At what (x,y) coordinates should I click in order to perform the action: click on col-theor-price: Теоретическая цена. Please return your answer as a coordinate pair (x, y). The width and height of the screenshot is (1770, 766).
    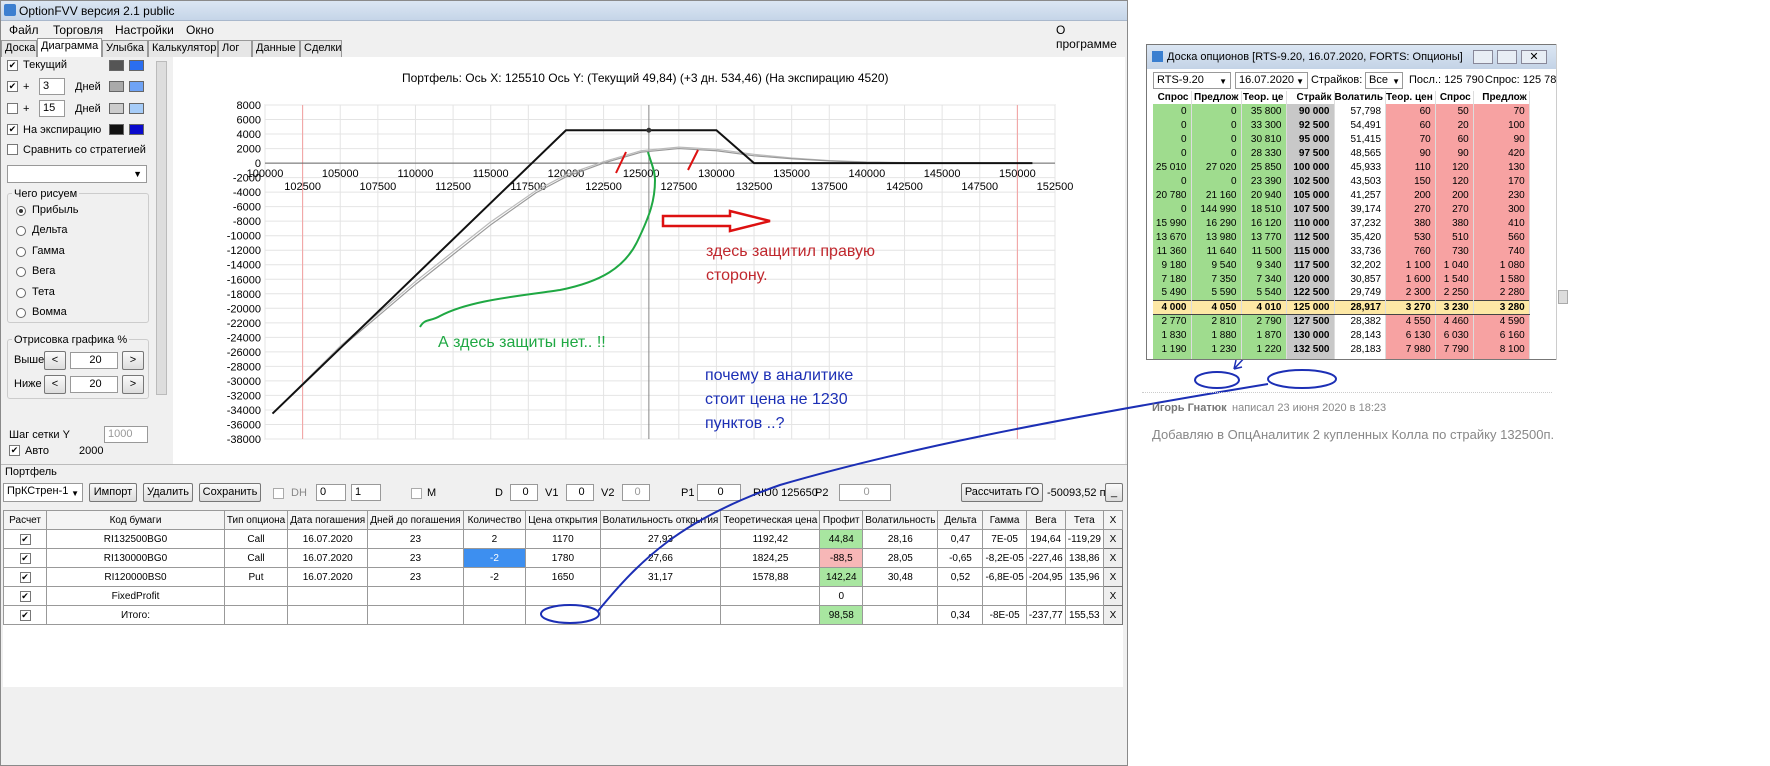
    Looking at the image, I should click on (770, 520).